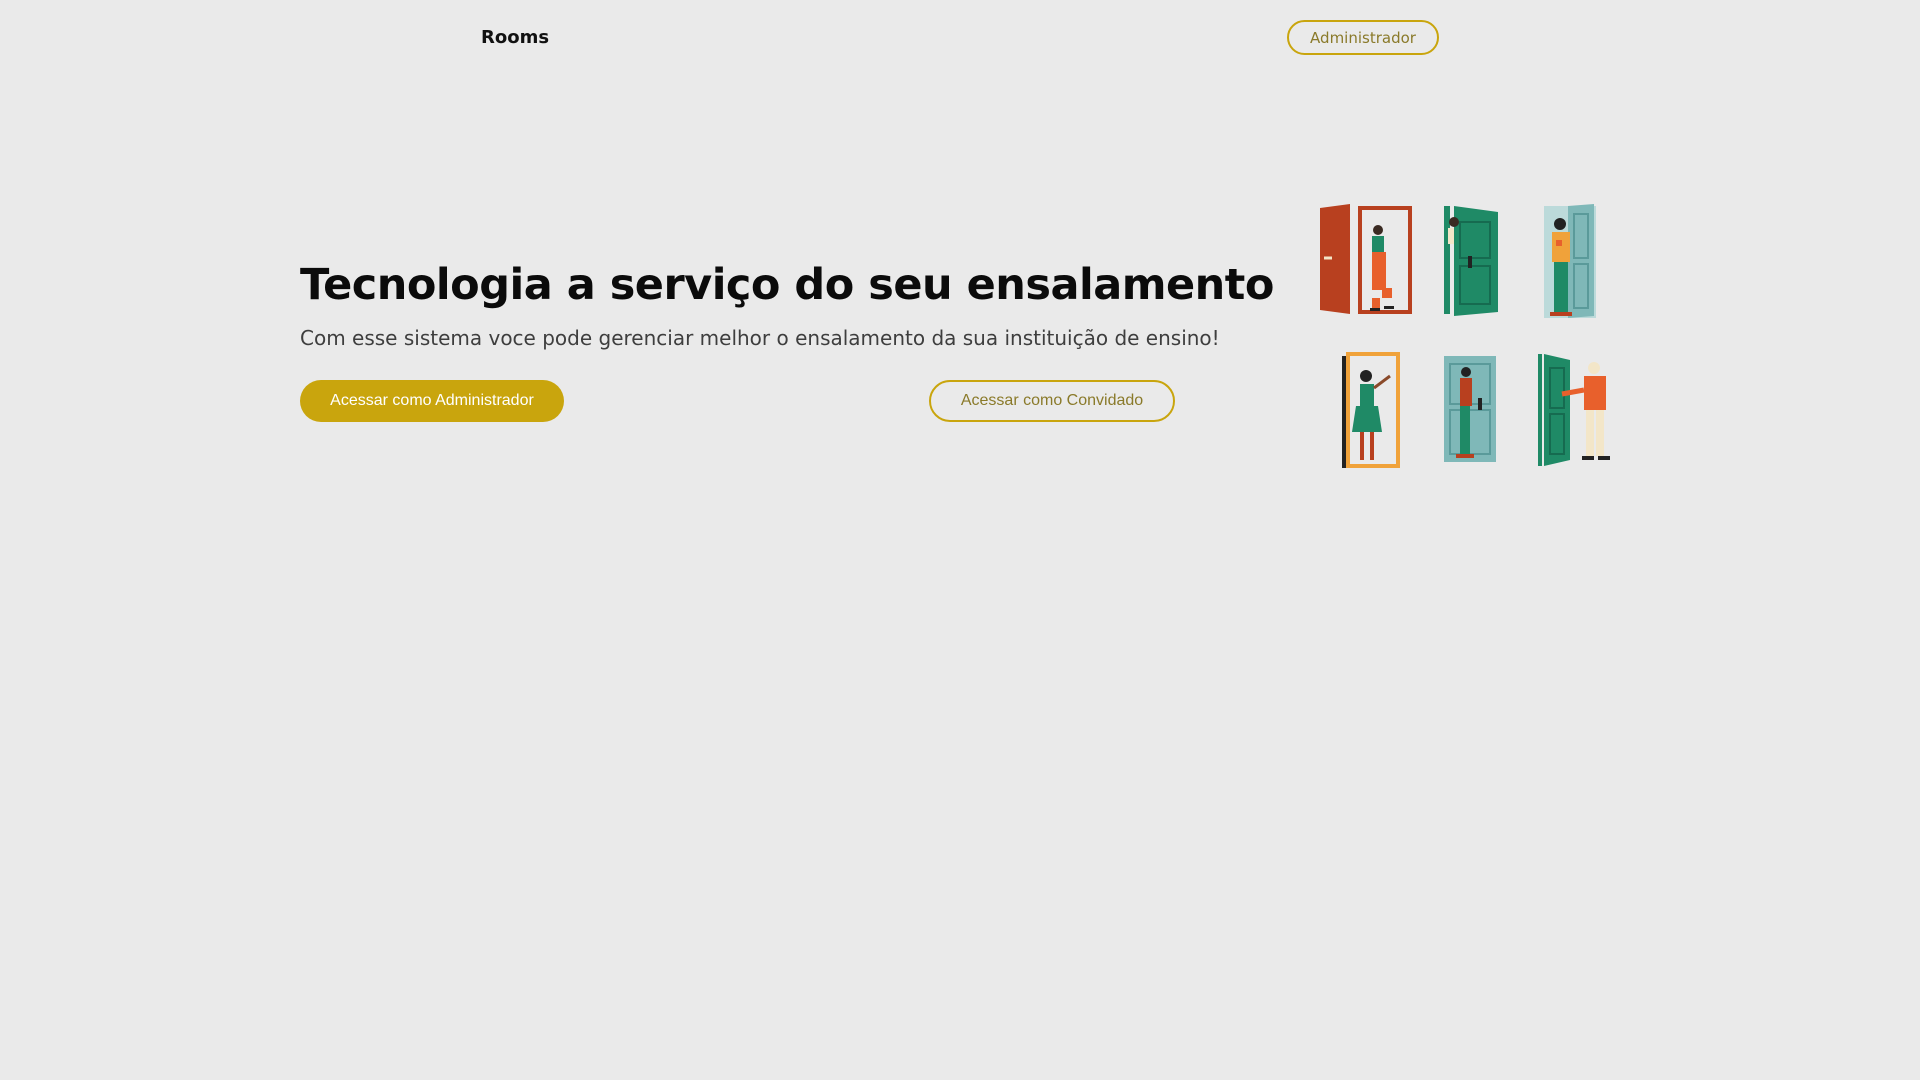  I want to click on access-as-admin-button: Acessar como Administrador, so click(432, 401).